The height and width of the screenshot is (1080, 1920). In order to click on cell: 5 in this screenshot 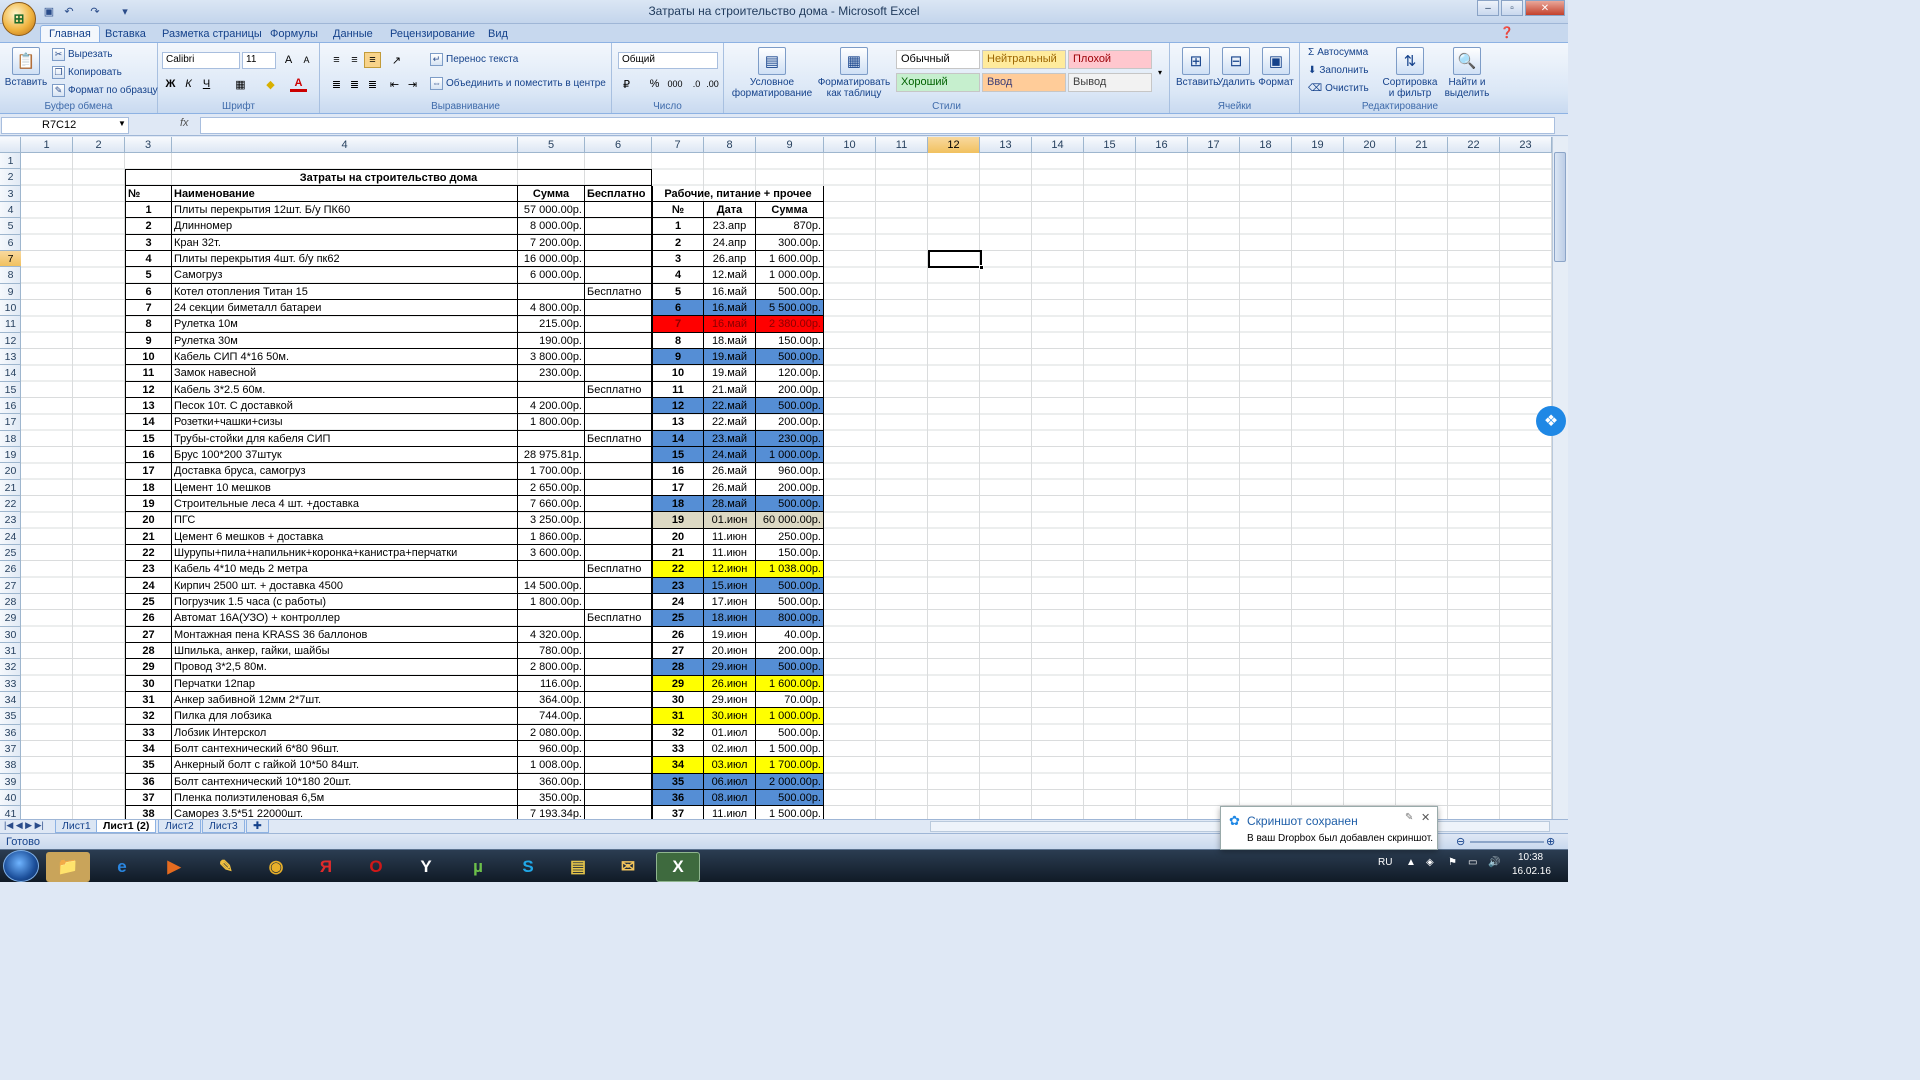, I will do `click(678, 291)`.